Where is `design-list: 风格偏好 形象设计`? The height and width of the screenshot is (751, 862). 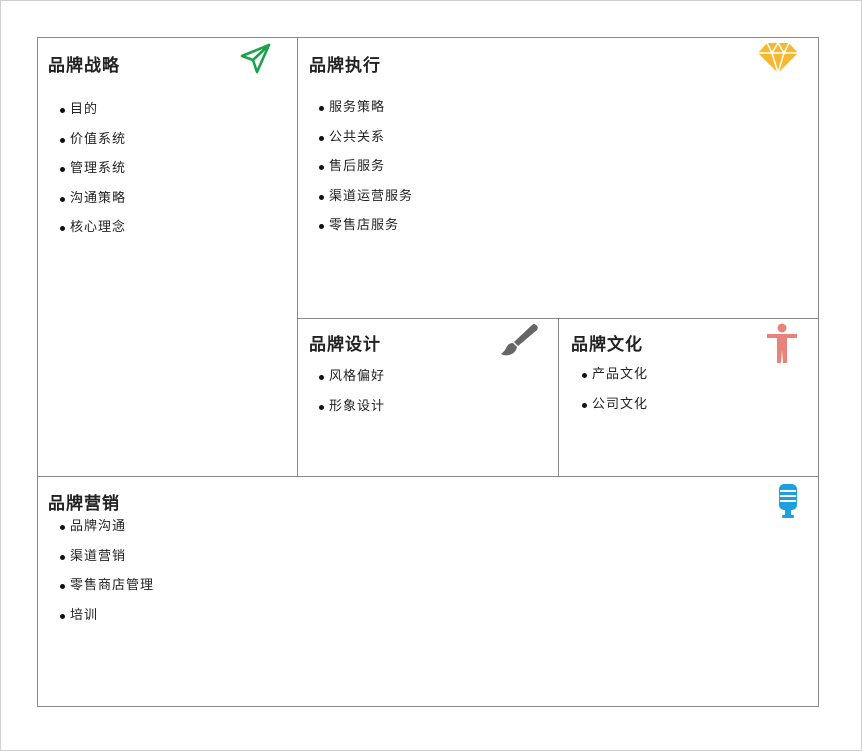
design-list: 风格偏好 形象设计 is located at coordinates (352, 398).